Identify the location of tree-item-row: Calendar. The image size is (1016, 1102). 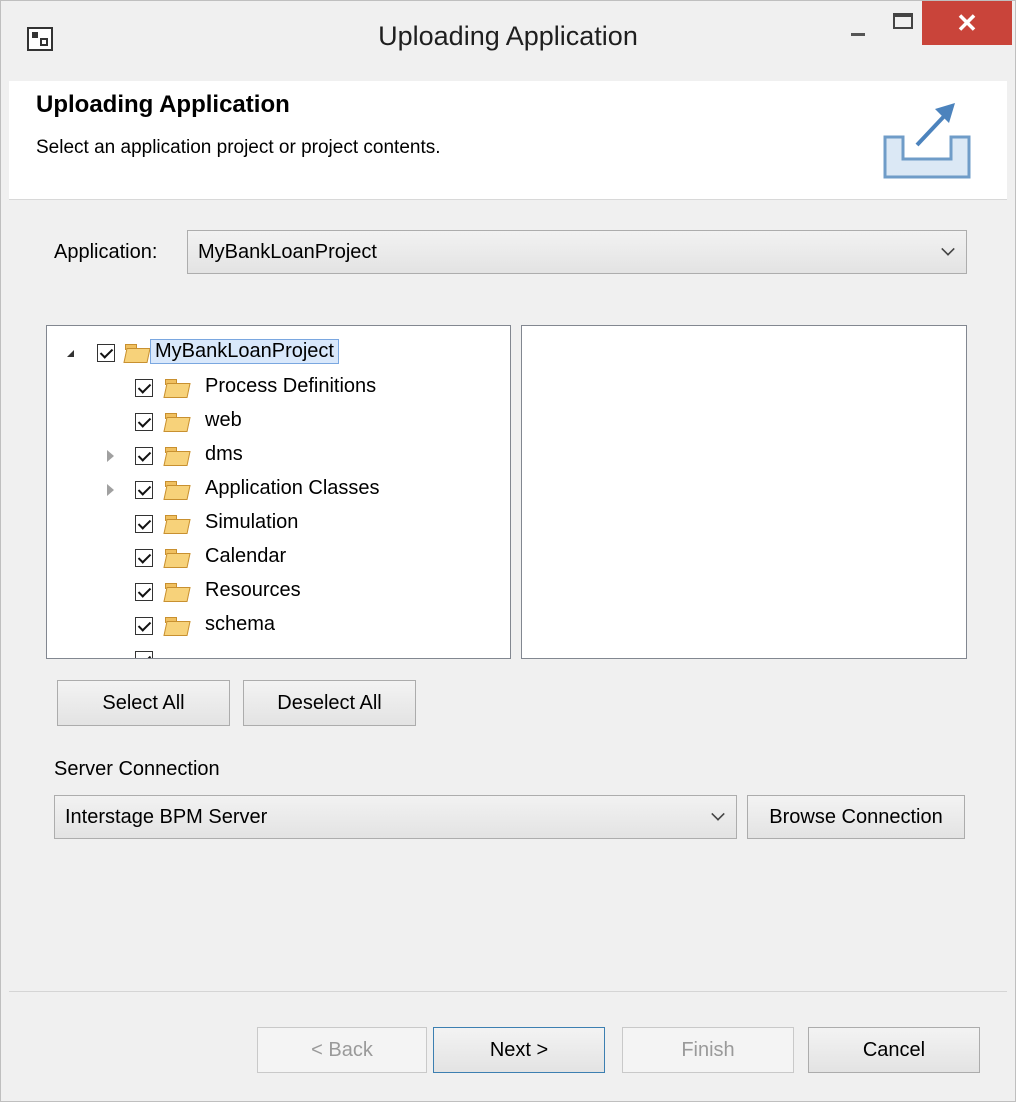
(262, 557).